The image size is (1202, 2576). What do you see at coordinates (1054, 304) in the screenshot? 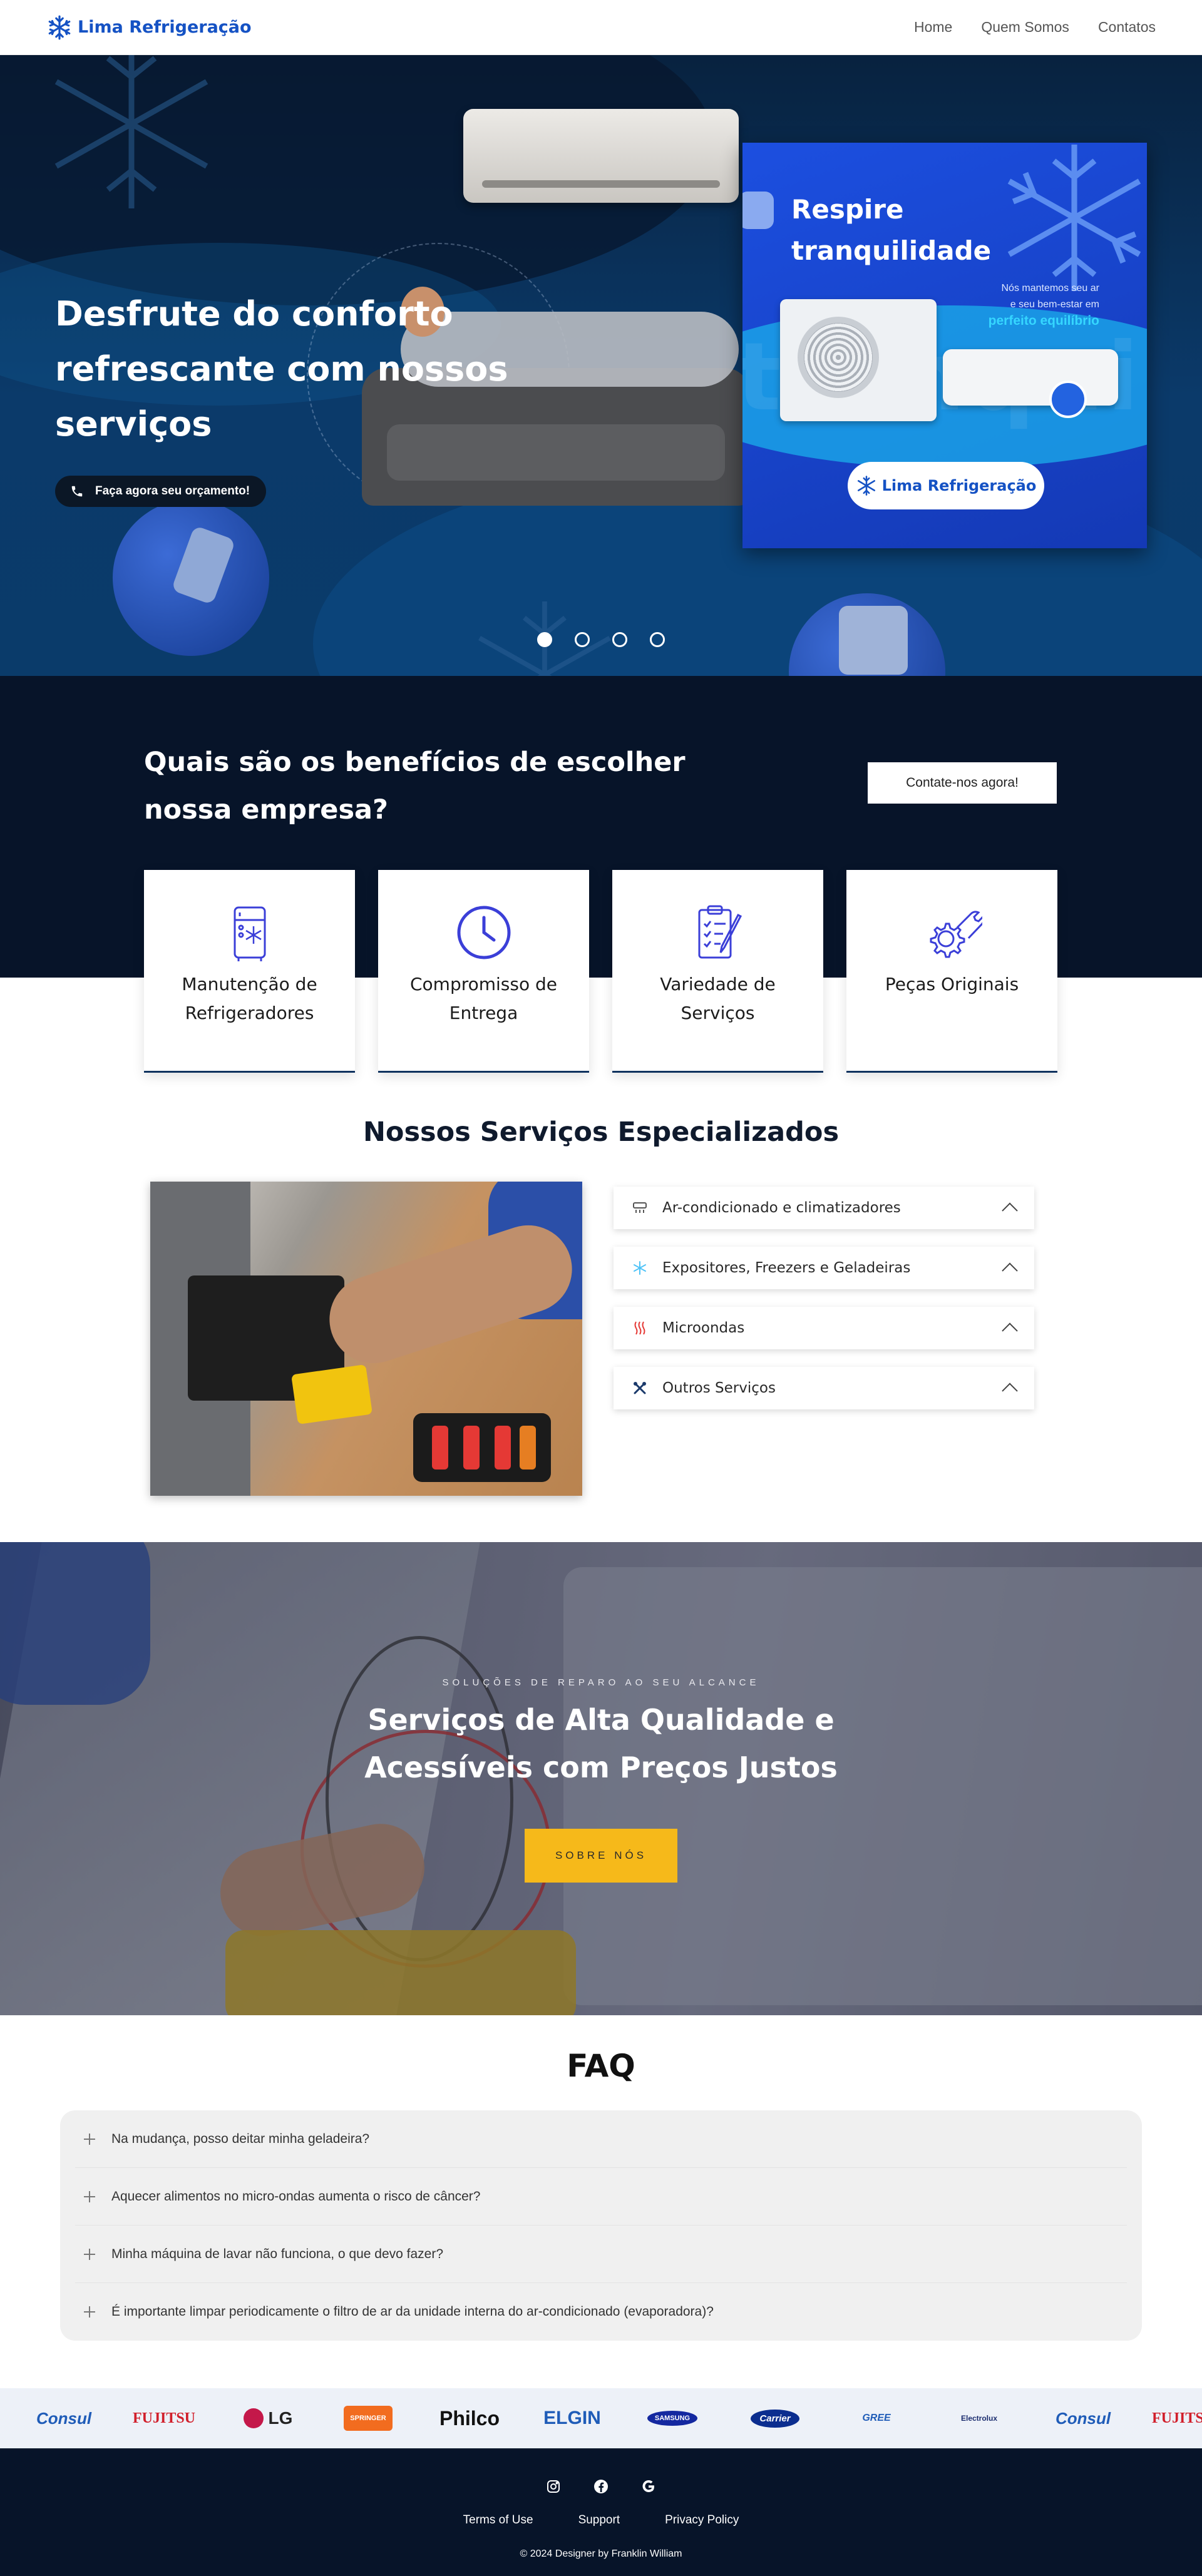
I see `promo-subtitle-line: e seu bem-estar em` at bounding box center [1054, 304].